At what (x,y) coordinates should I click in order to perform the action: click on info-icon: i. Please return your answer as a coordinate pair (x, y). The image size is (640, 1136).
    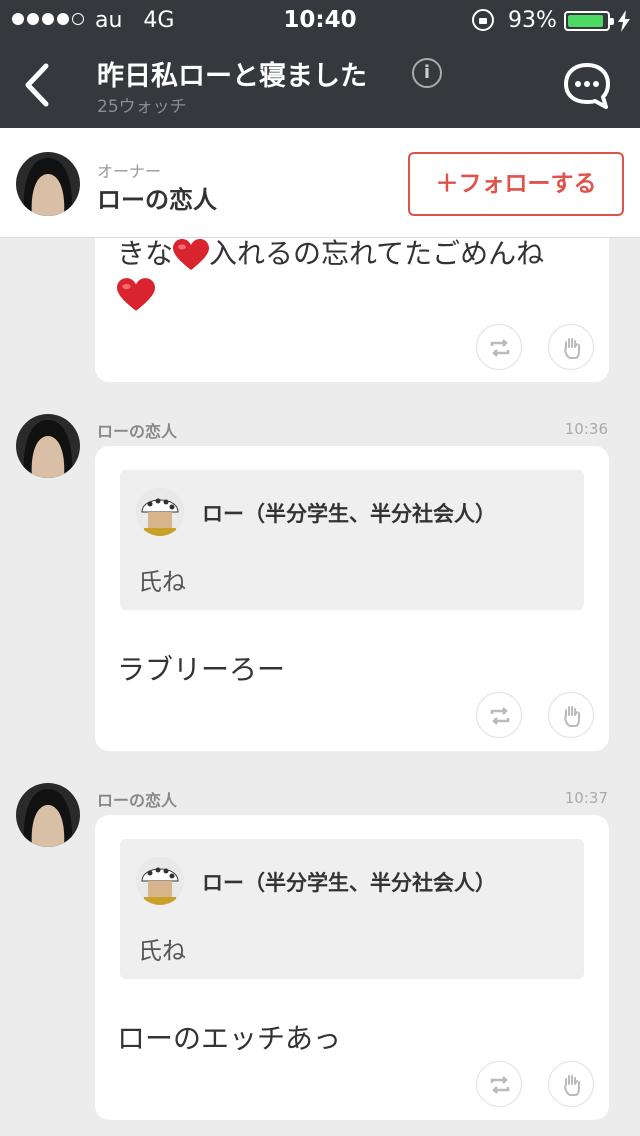
    Looking at the image, I should click on (427, 73).